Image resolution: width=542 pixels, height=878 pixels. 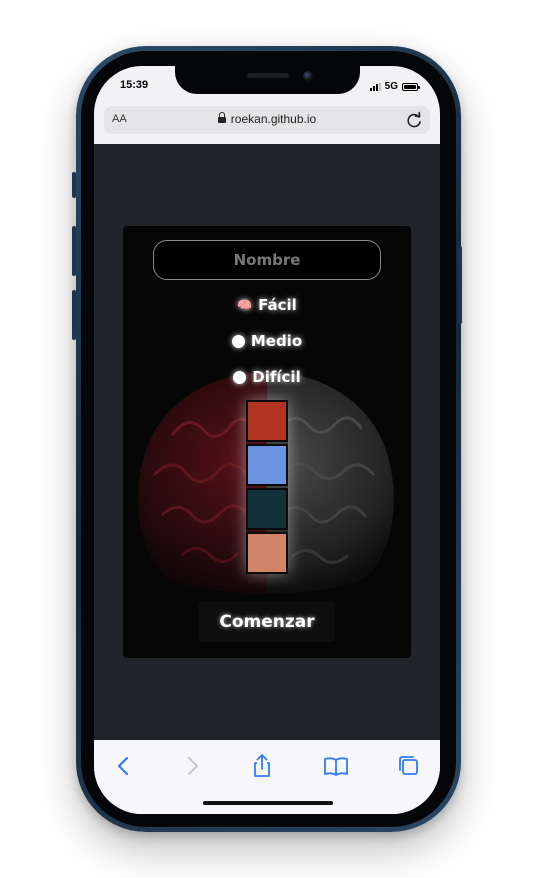 What do you see at coordinates (411, 86) in the screenshot?
I see `battery-icon` at bounding box center [411, 86].